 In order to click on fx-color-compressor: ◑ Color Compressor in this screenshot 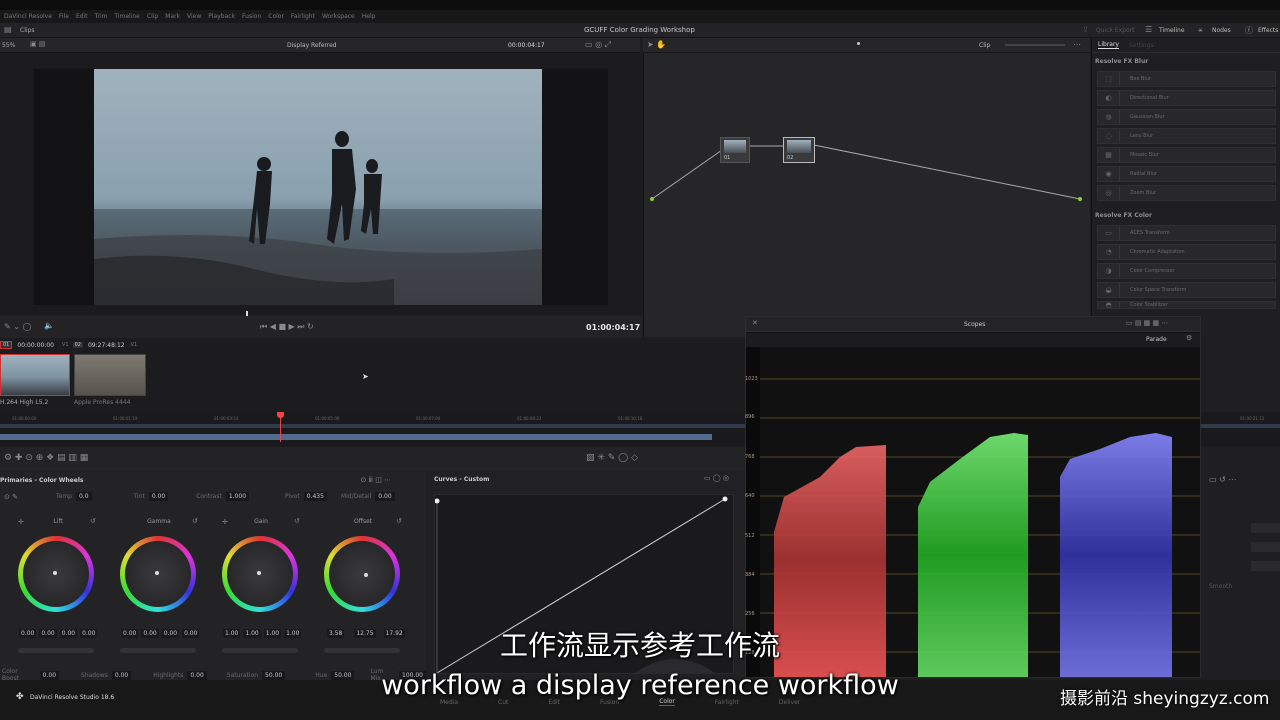, I will do `click(1186, 271)`.